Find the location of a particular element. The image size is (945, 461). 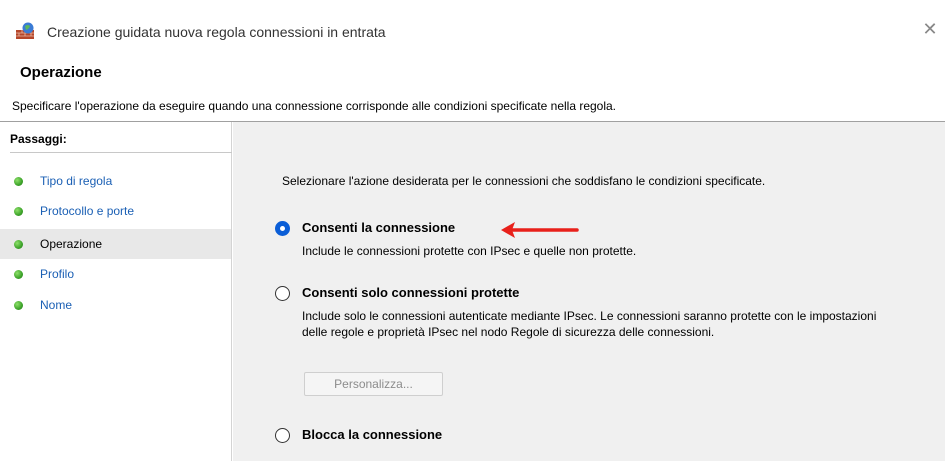

option-label: Consenti solo connessioni protette is located at coordinates (410, 292).